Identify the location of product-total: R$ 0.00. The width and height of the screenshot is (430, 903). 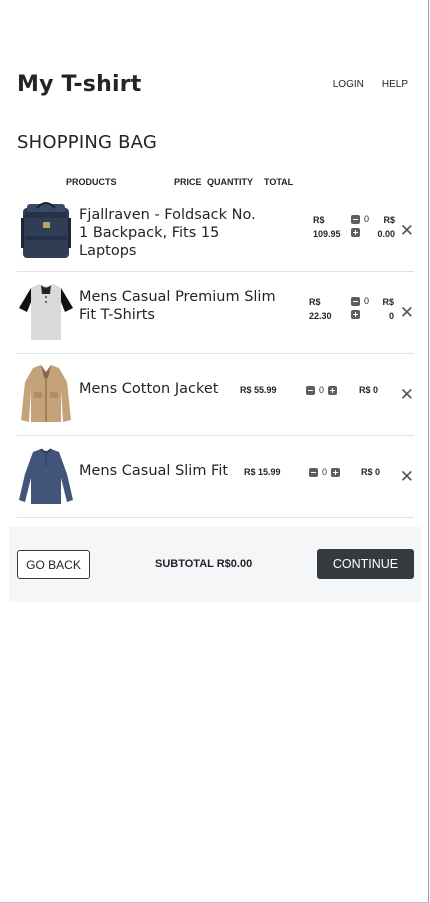
(386, 227).